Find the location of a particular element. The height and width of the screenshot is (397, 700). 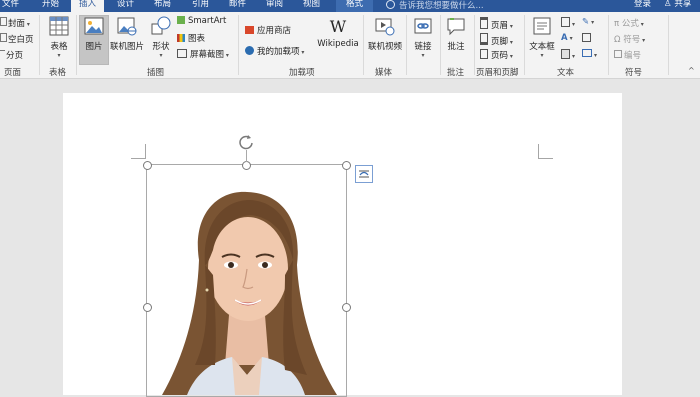

page-number-icon is located at coordinates (484, 54).